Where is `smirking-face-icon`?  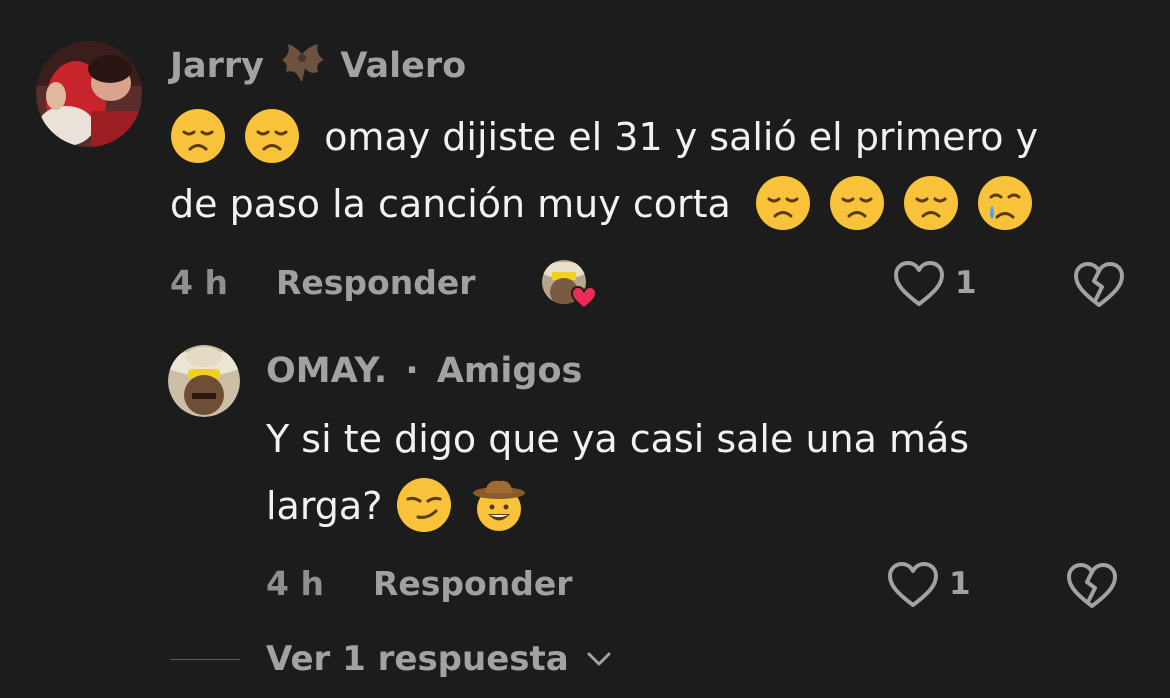
smirking-face-icon is located at coordinates (424, 505).